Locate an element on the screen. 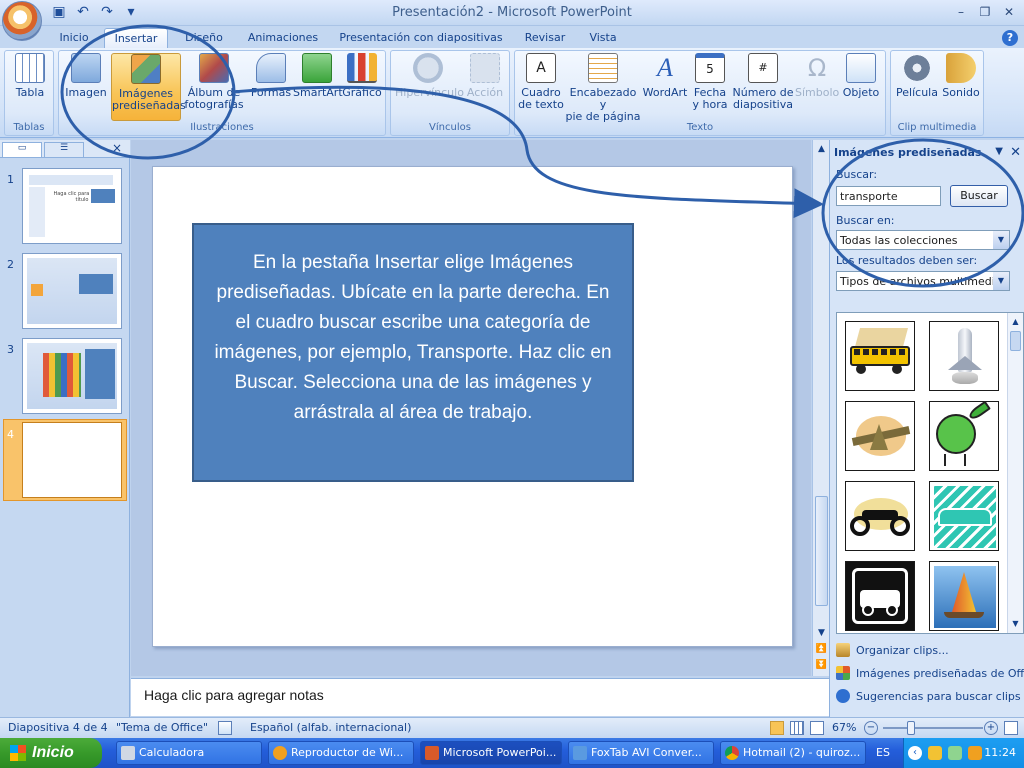 The width and height of the screenshot is (1024, 768). foxtab-icon is located at coordinates (580, 753).